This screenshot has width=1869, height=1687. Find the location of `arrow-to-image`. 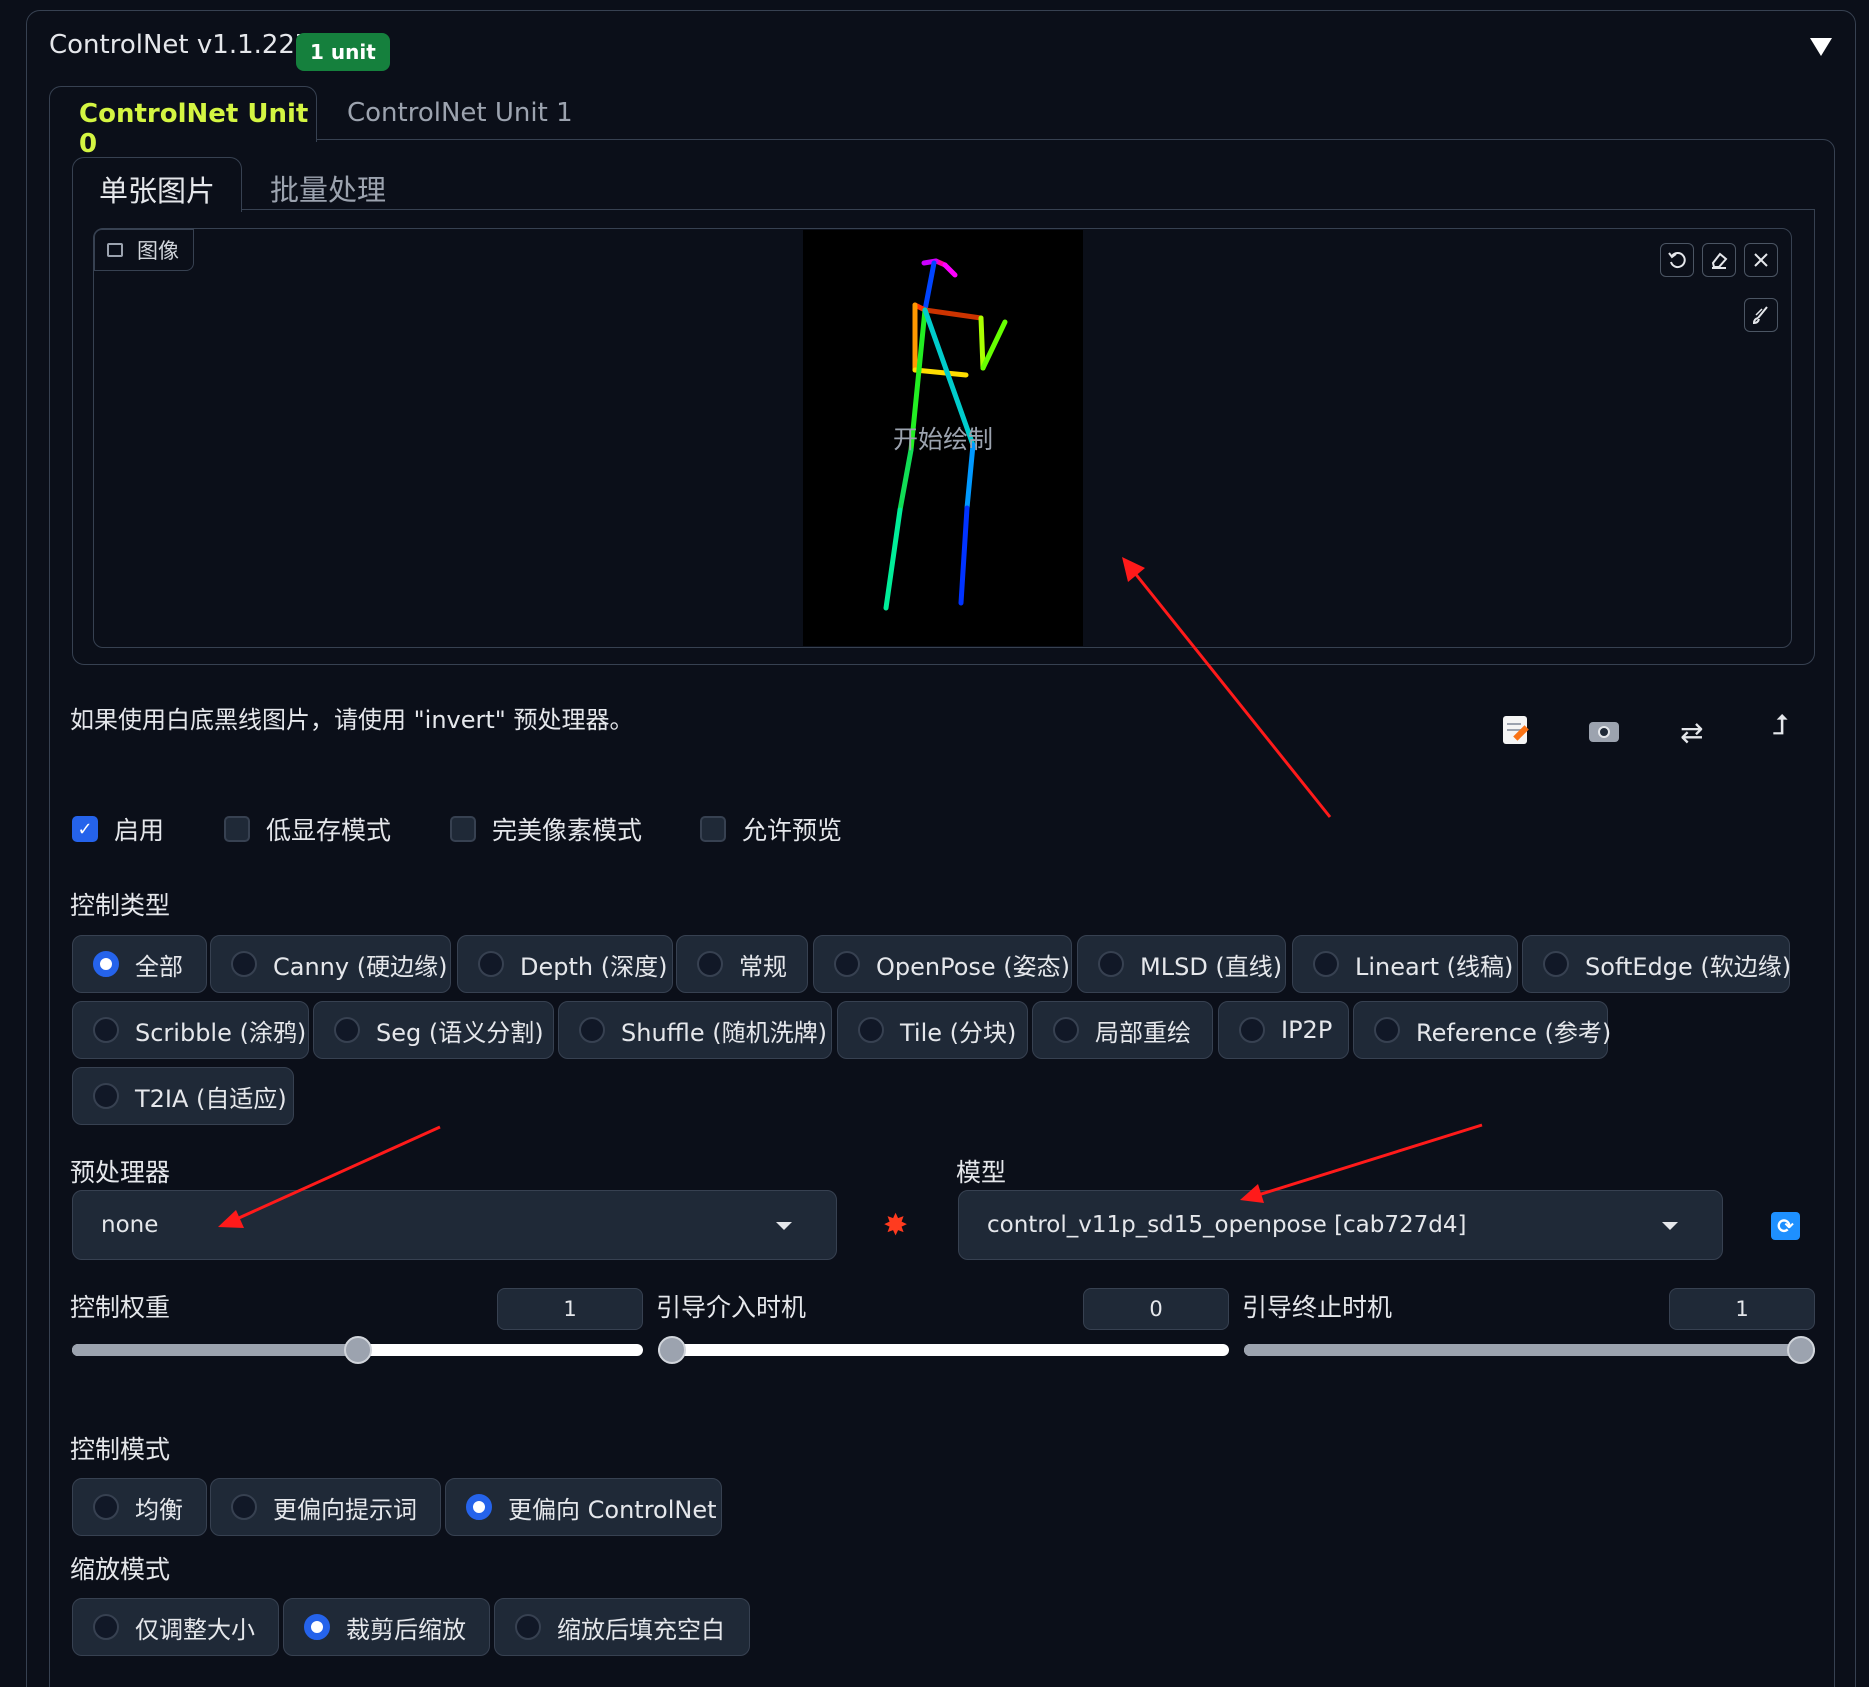

arrow-to-image is located at coordinates (1230, 692).